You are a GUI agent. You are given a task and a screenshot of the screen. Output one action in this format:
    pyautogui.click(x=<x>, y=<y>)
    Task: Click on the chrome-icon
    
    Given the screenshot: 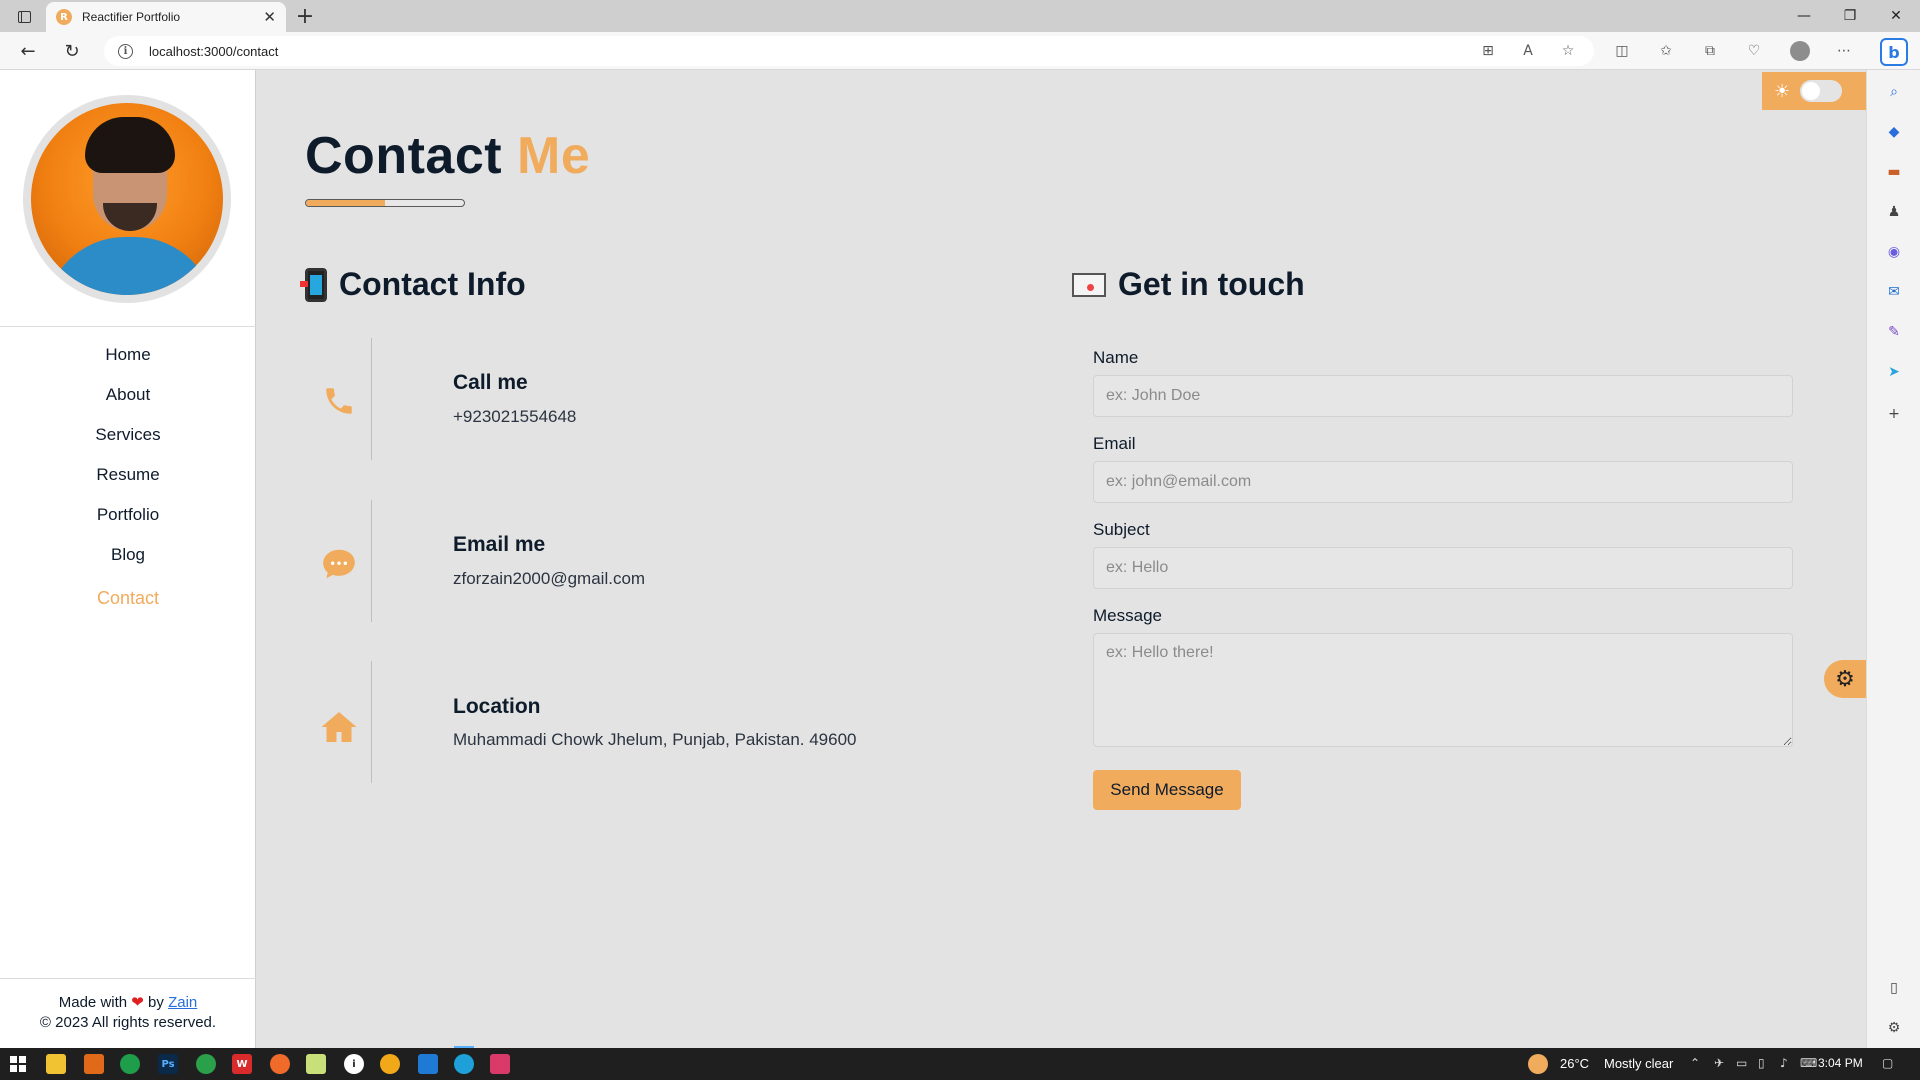 What is the action you would take?
    pyautogui.click(x=130, y=1064)
    